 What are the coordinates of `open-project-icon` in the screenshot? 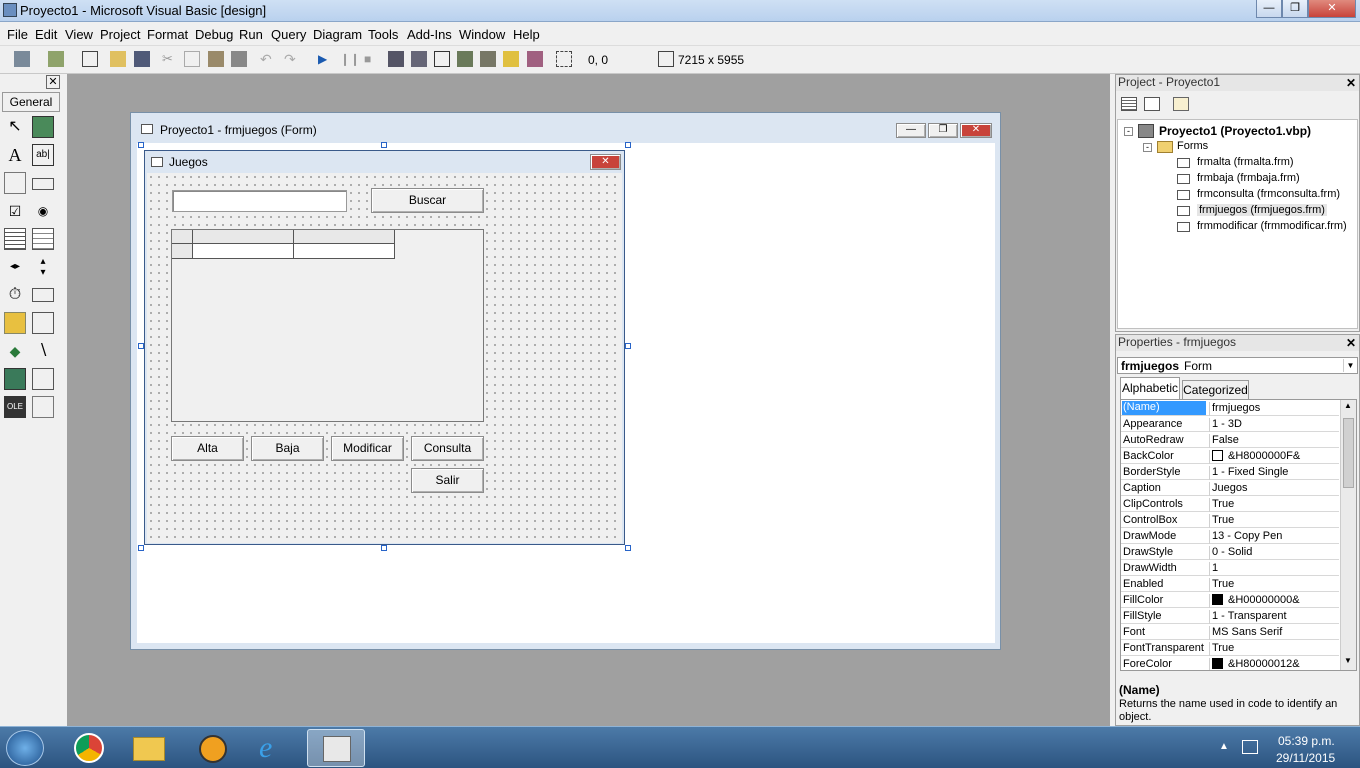 It's located at (118, 59).